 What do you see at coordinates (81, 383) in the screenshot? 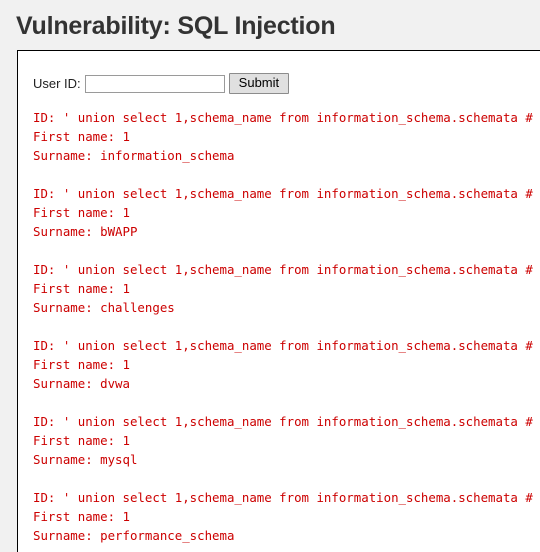
I see `result-surname-line: Surname: dvwa` at bounding box center [81, 383].